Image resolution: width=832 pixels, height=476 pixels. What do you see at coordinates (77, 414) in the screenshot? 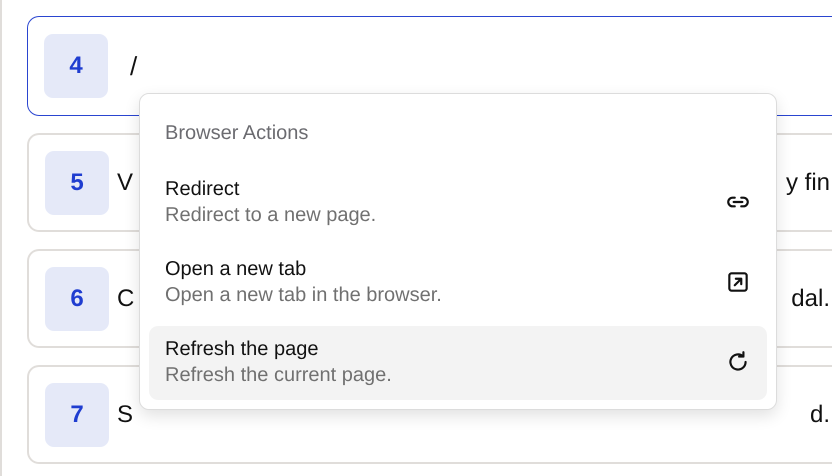
I see `step-number: 7` at bounding box center [77, 414].